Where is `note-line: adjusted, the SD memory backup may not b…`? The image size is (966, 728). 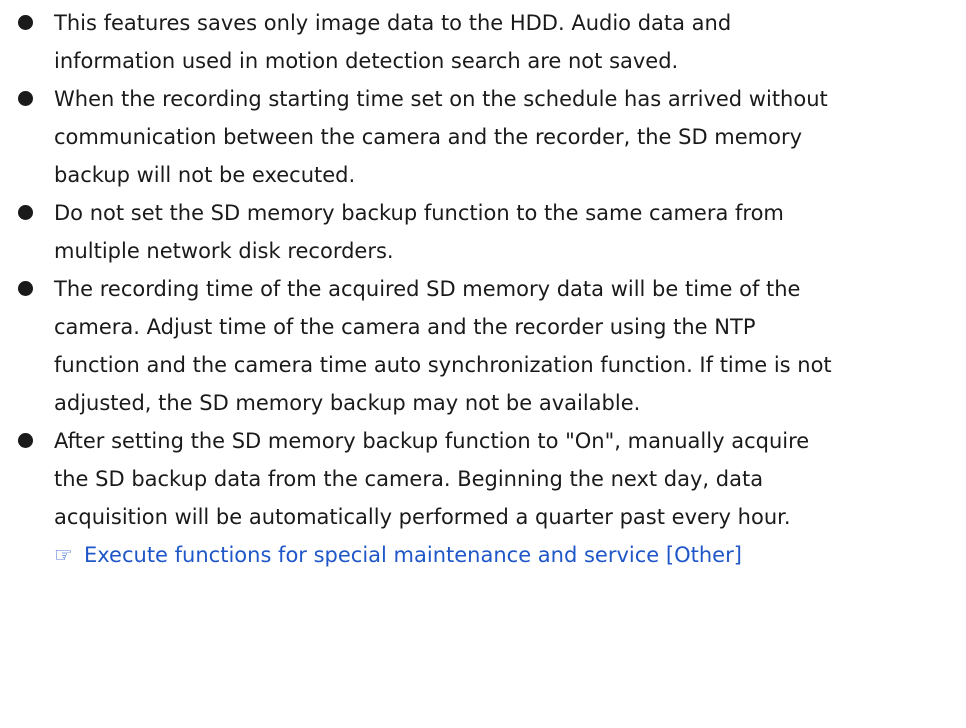
note-line: adjusted, the SD memory backup may not b… is located at coordinates (347, 403).